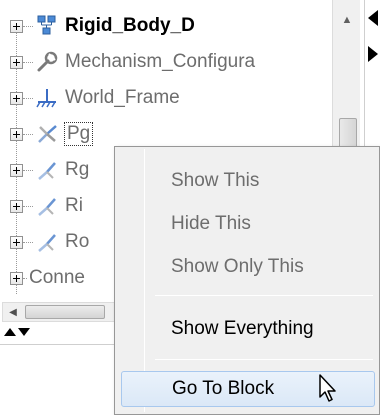  I want to click on arrow-cursor-icon, so click(327, 388).